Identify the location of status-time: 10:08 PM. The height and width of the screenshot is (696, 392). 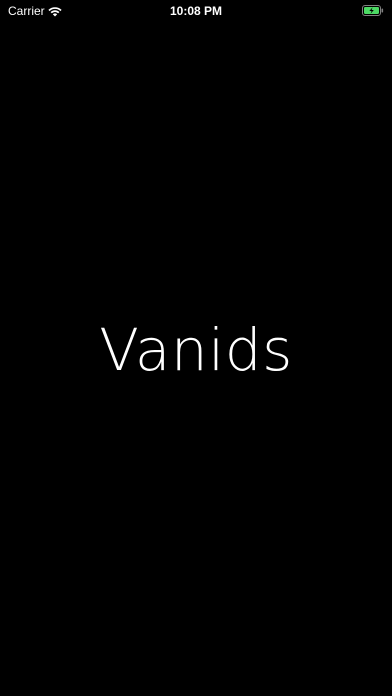
(196, 11).